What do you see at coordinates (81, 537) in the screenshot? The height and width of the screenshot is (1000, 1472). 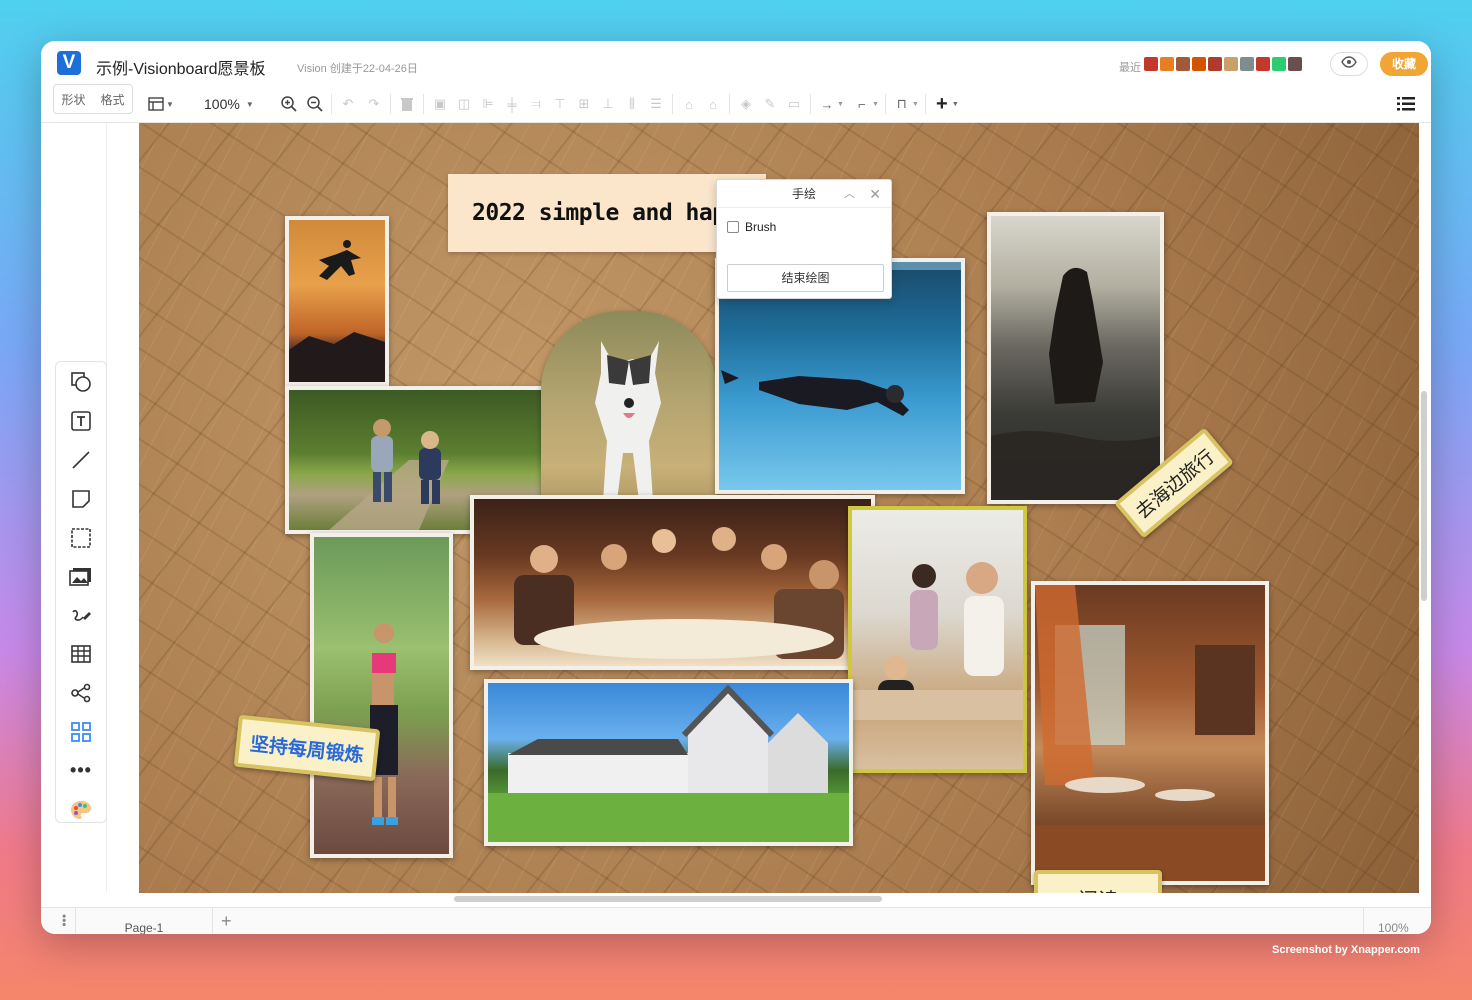 I see `frame-icon` at bounding box center [81, 537].